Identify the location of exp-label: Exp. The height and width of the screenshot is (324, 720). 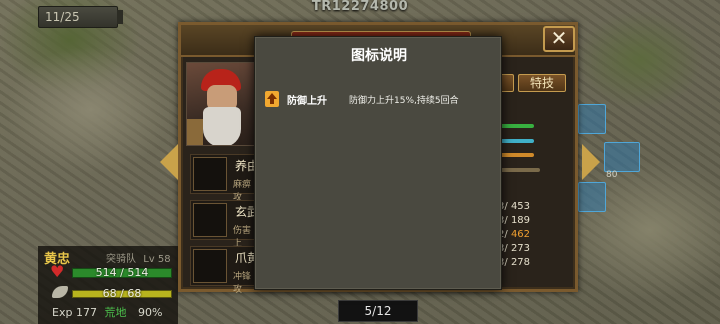
(62, 312).